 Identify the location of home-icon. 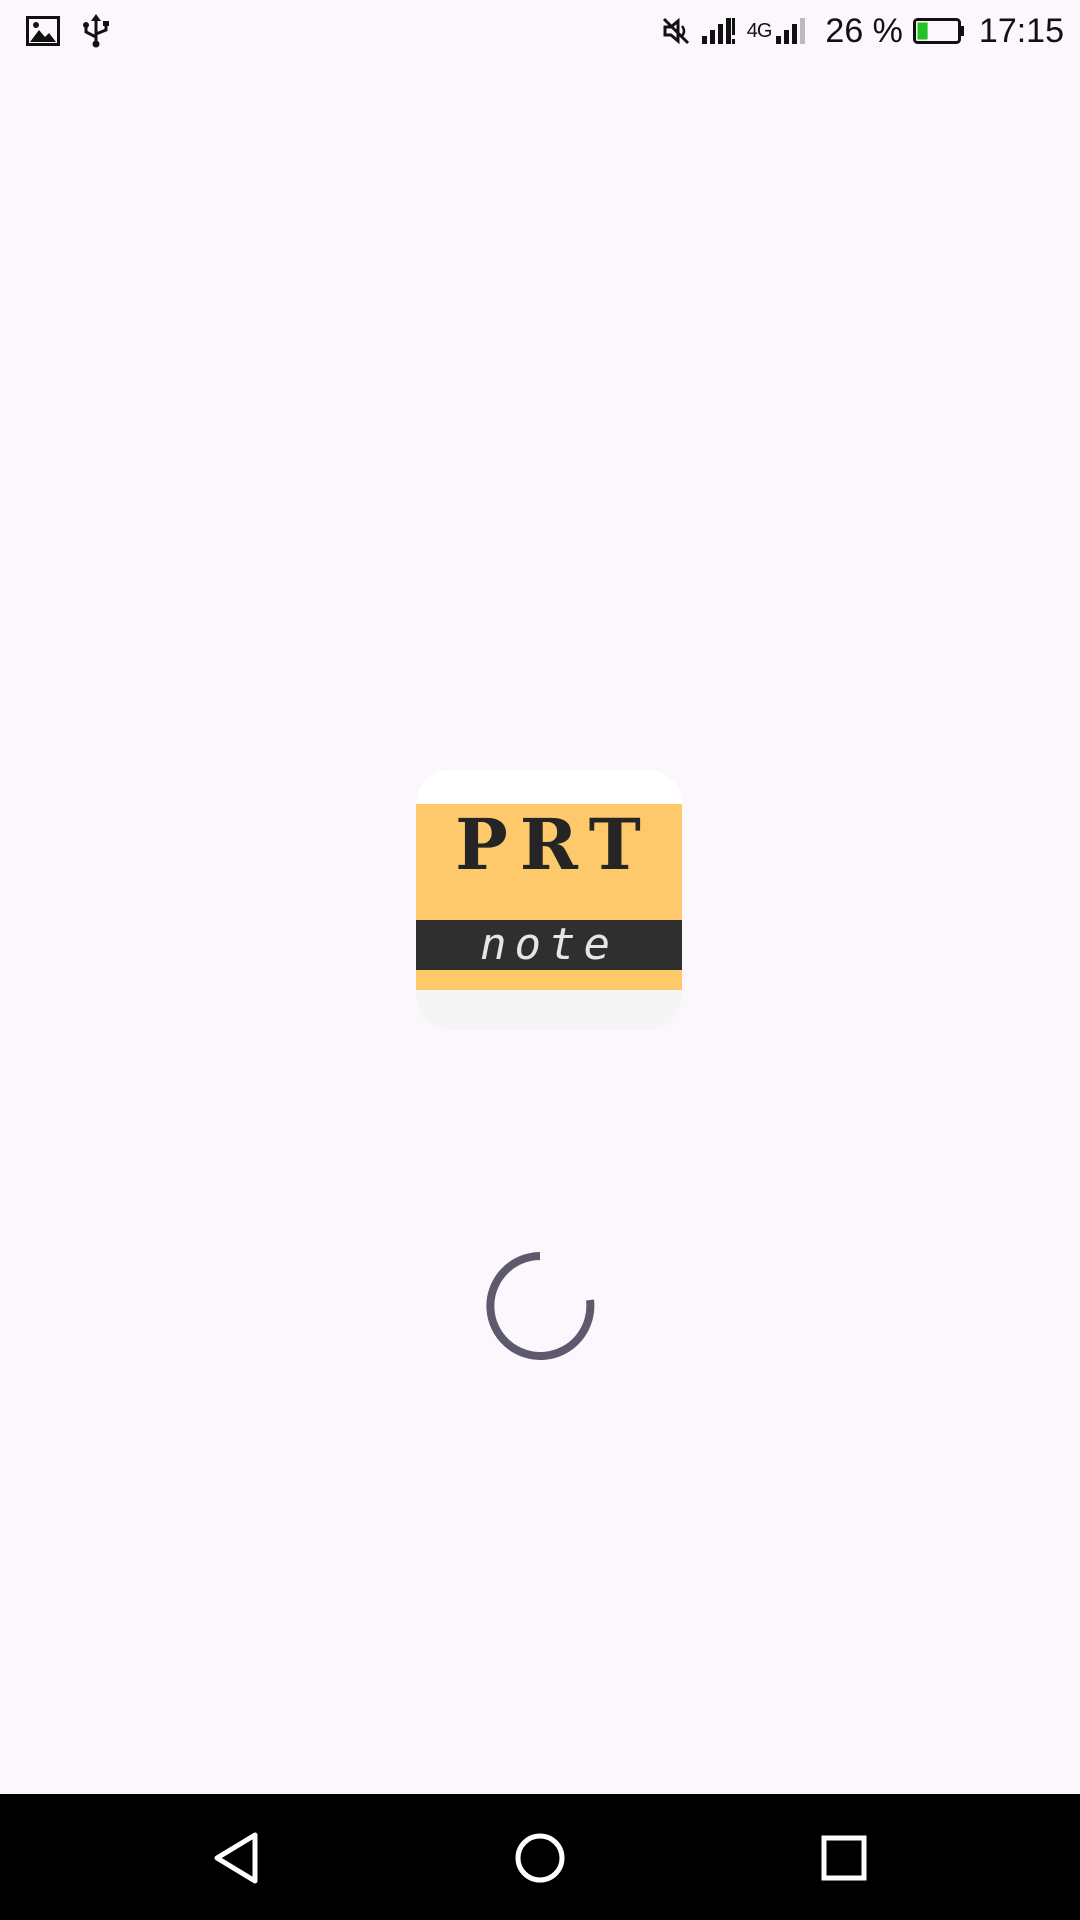
(540, 1858).